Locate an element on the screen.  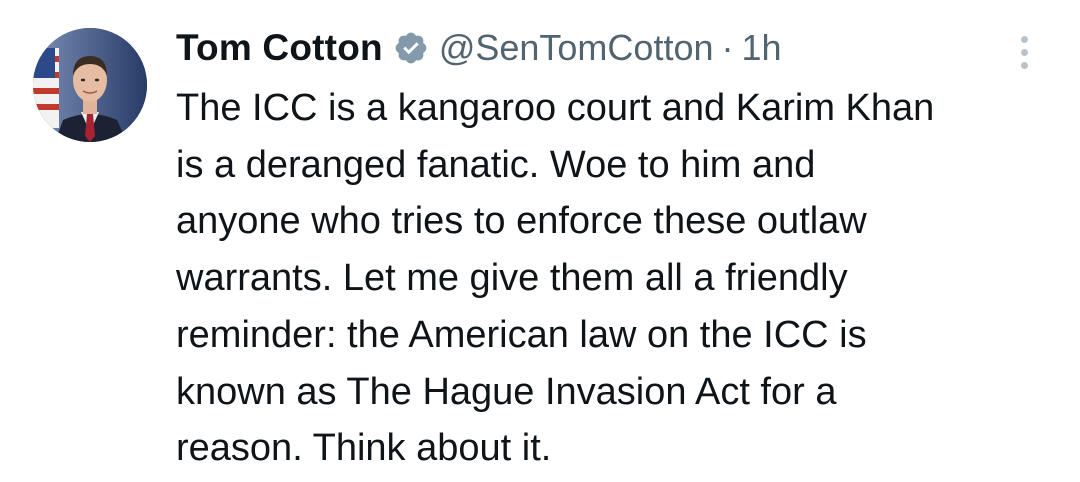
verified-badge-icon is located at coordinates (411, 48).